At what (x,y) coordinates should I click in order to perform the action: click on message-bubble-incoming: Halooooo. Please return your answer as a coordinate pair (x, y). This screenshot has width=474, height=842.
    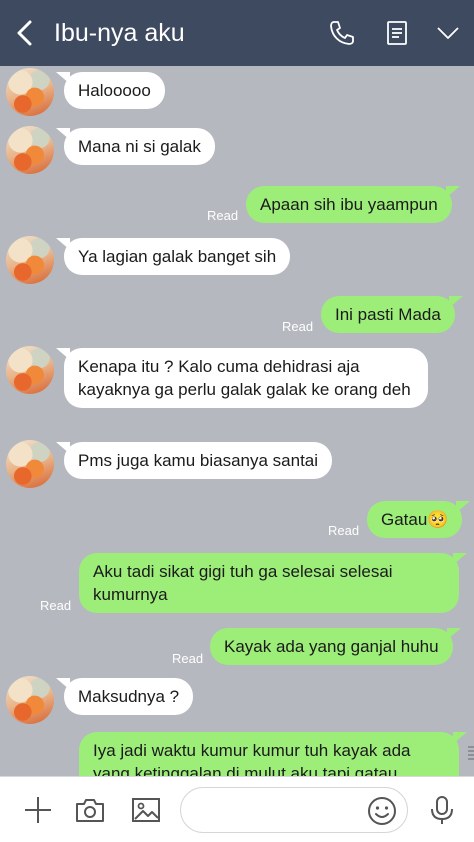
    Looking at the image, I should click on (110, 90).